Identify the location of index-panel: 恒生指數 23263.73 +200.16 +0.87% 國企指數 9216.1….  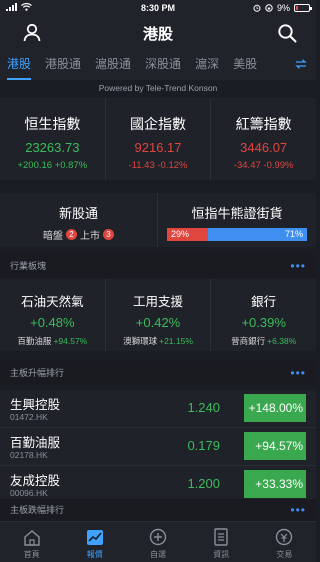
(158, 139).